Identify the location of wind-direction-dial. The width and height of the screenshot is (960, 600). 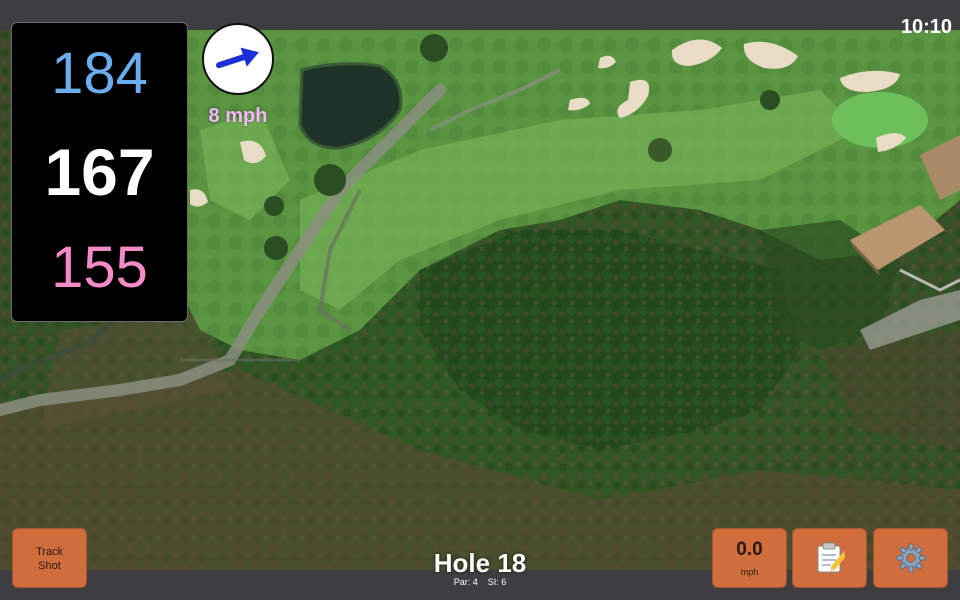
(238, 59).